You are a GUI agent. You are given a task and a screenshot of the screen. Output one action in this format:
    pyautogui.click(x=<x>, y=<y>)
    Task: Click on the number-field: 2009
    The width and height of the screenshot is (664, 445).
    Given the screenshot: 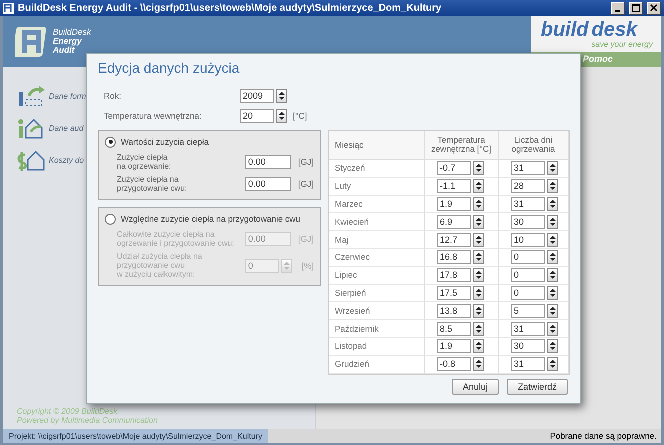 What is the action you would take?
    pyautogui.click(x=257, y=96)
    